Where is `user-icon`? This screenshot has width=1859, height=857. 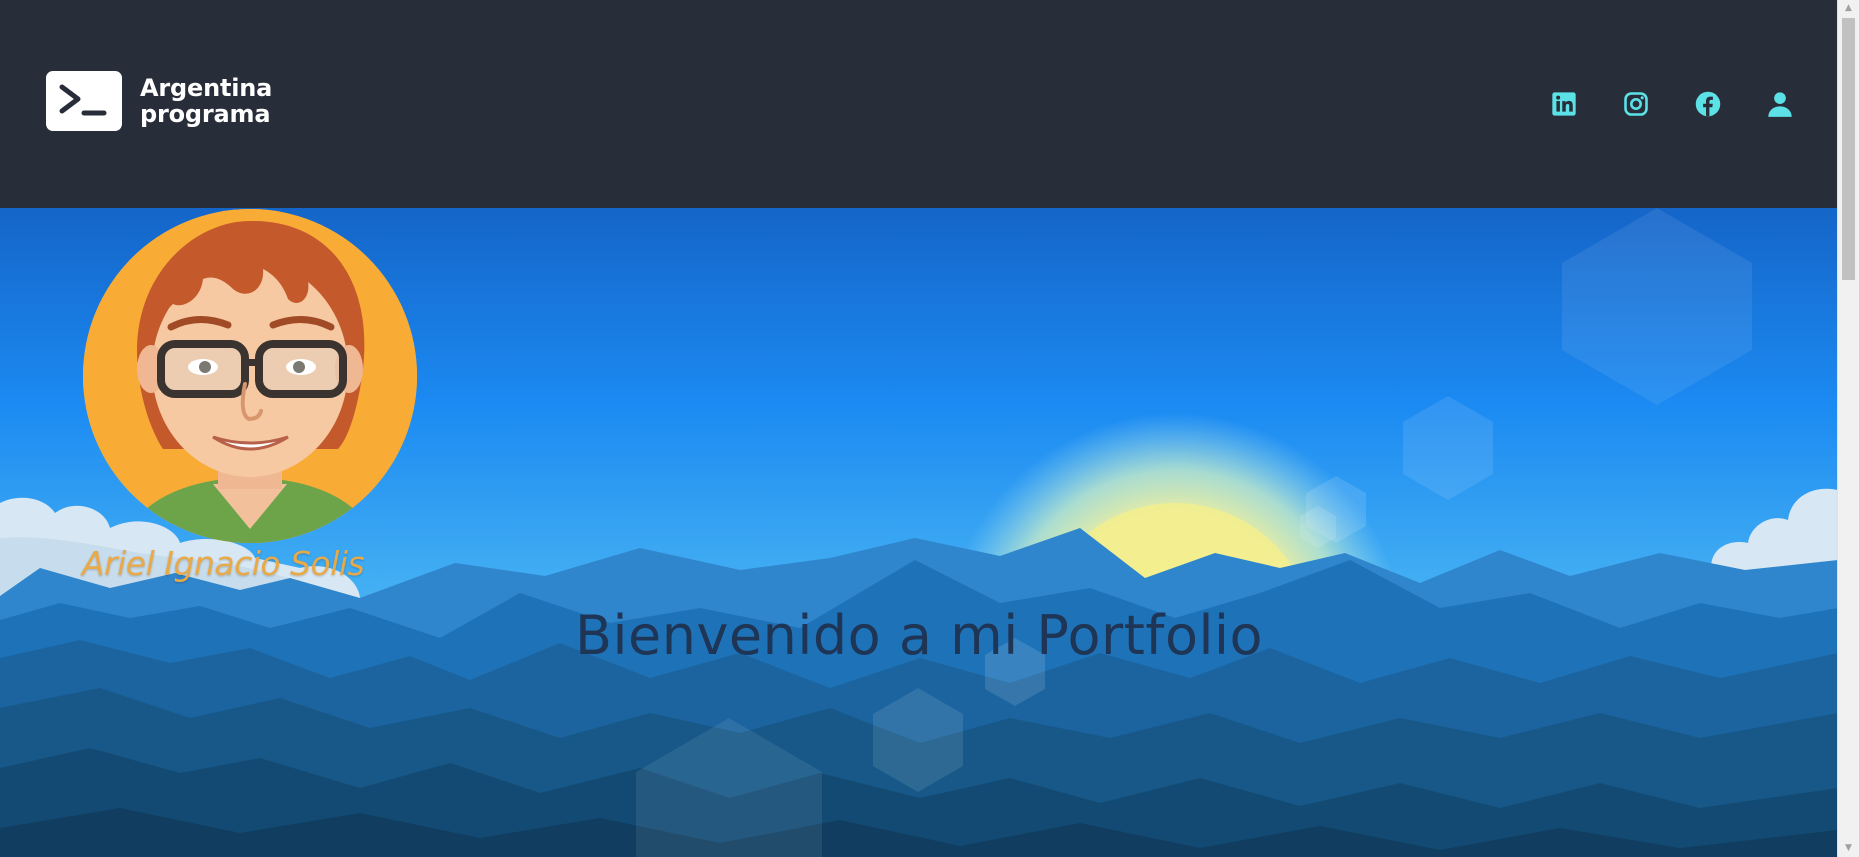
user-icon is located at coordinates (1780, 104).